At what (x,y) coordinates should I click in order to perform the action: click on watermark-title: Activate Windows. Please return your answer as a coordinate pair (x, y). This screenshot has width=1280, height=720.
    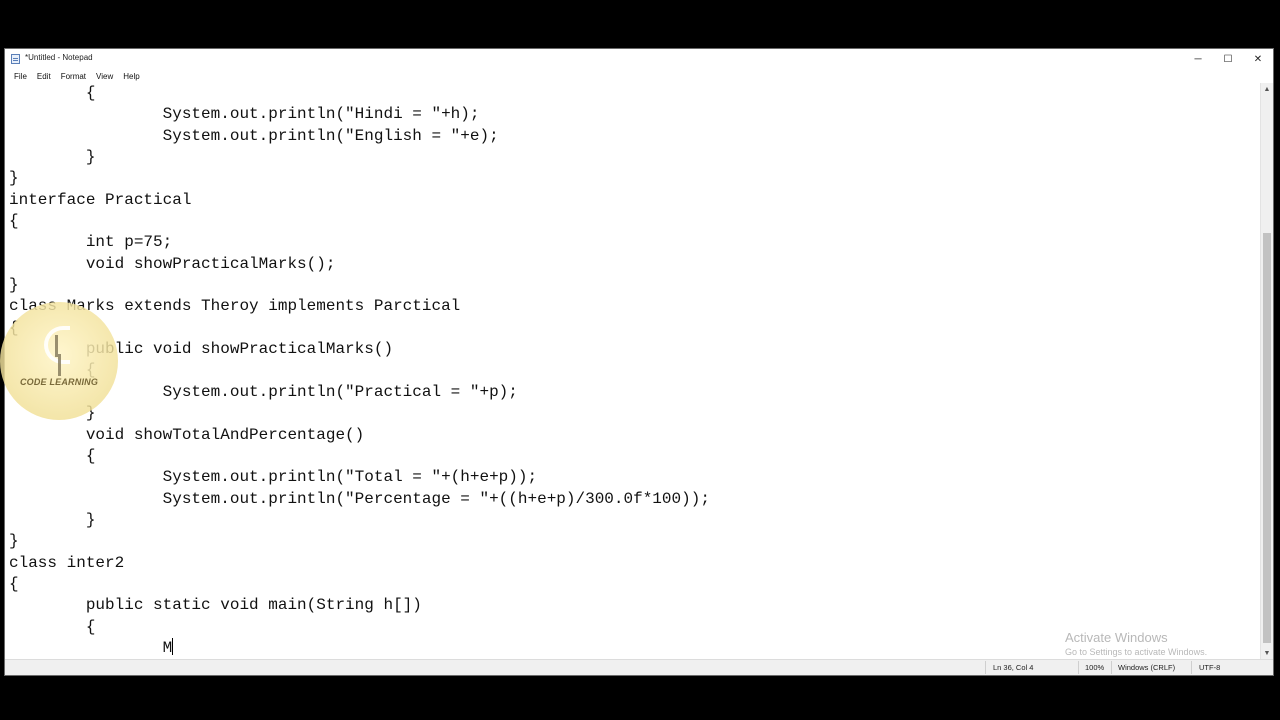
    Looking at the image, I should click on (1116, 637).